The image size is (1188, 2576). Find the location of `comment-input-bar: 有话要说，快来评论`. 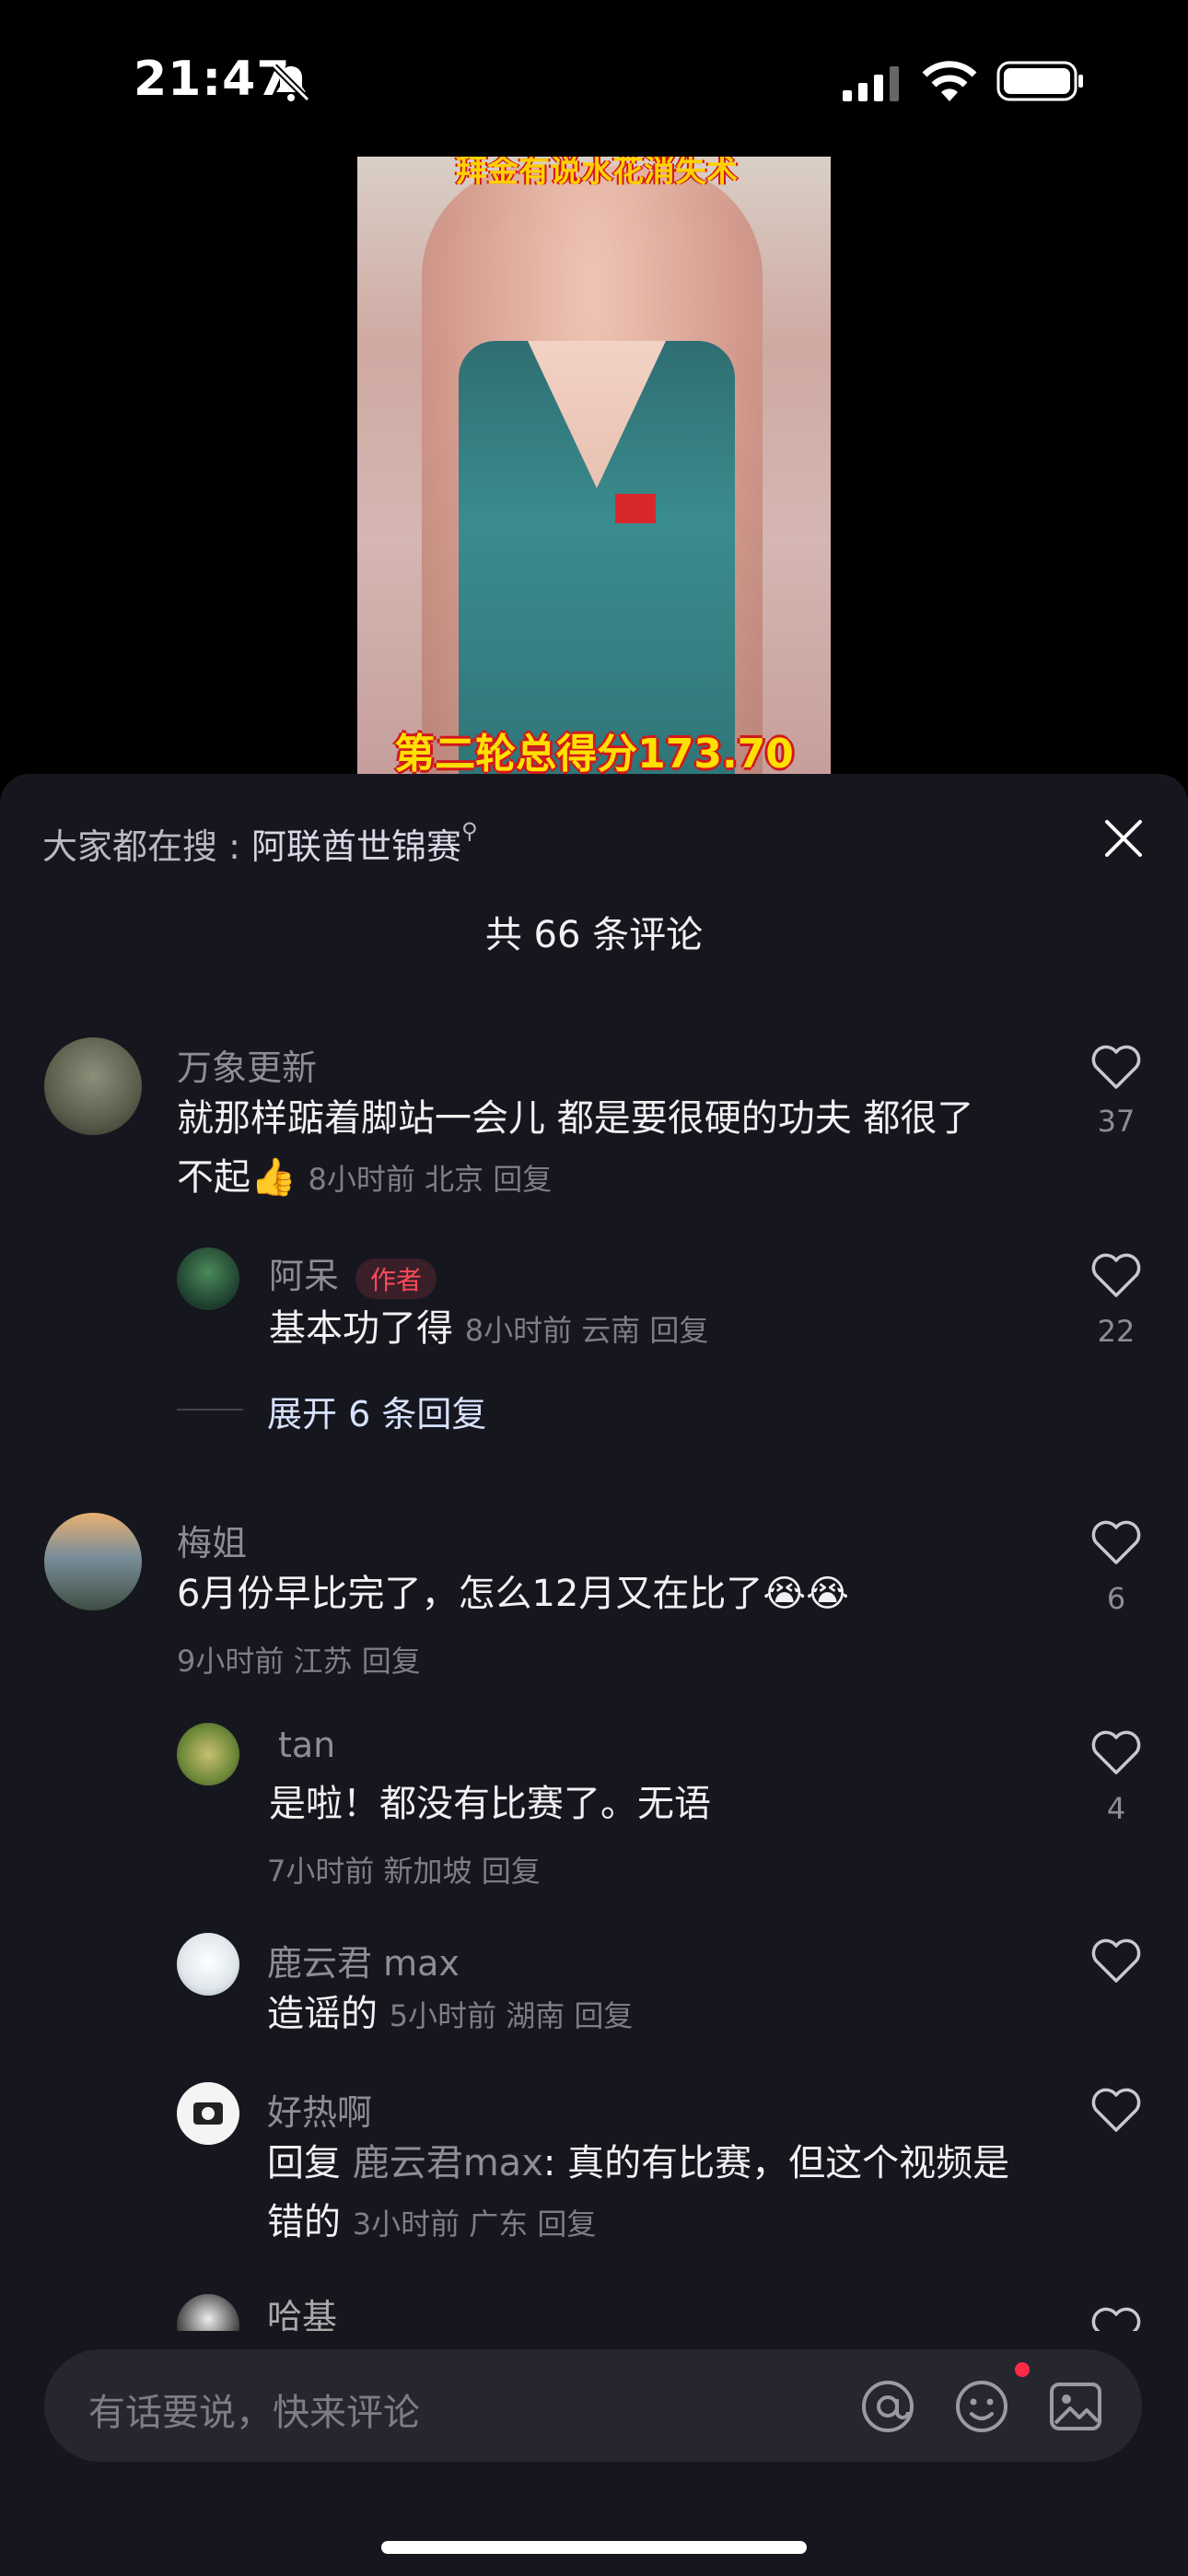

comment-input-bar: 有话要说，快来评论 is located at coordinates (593, 2405).